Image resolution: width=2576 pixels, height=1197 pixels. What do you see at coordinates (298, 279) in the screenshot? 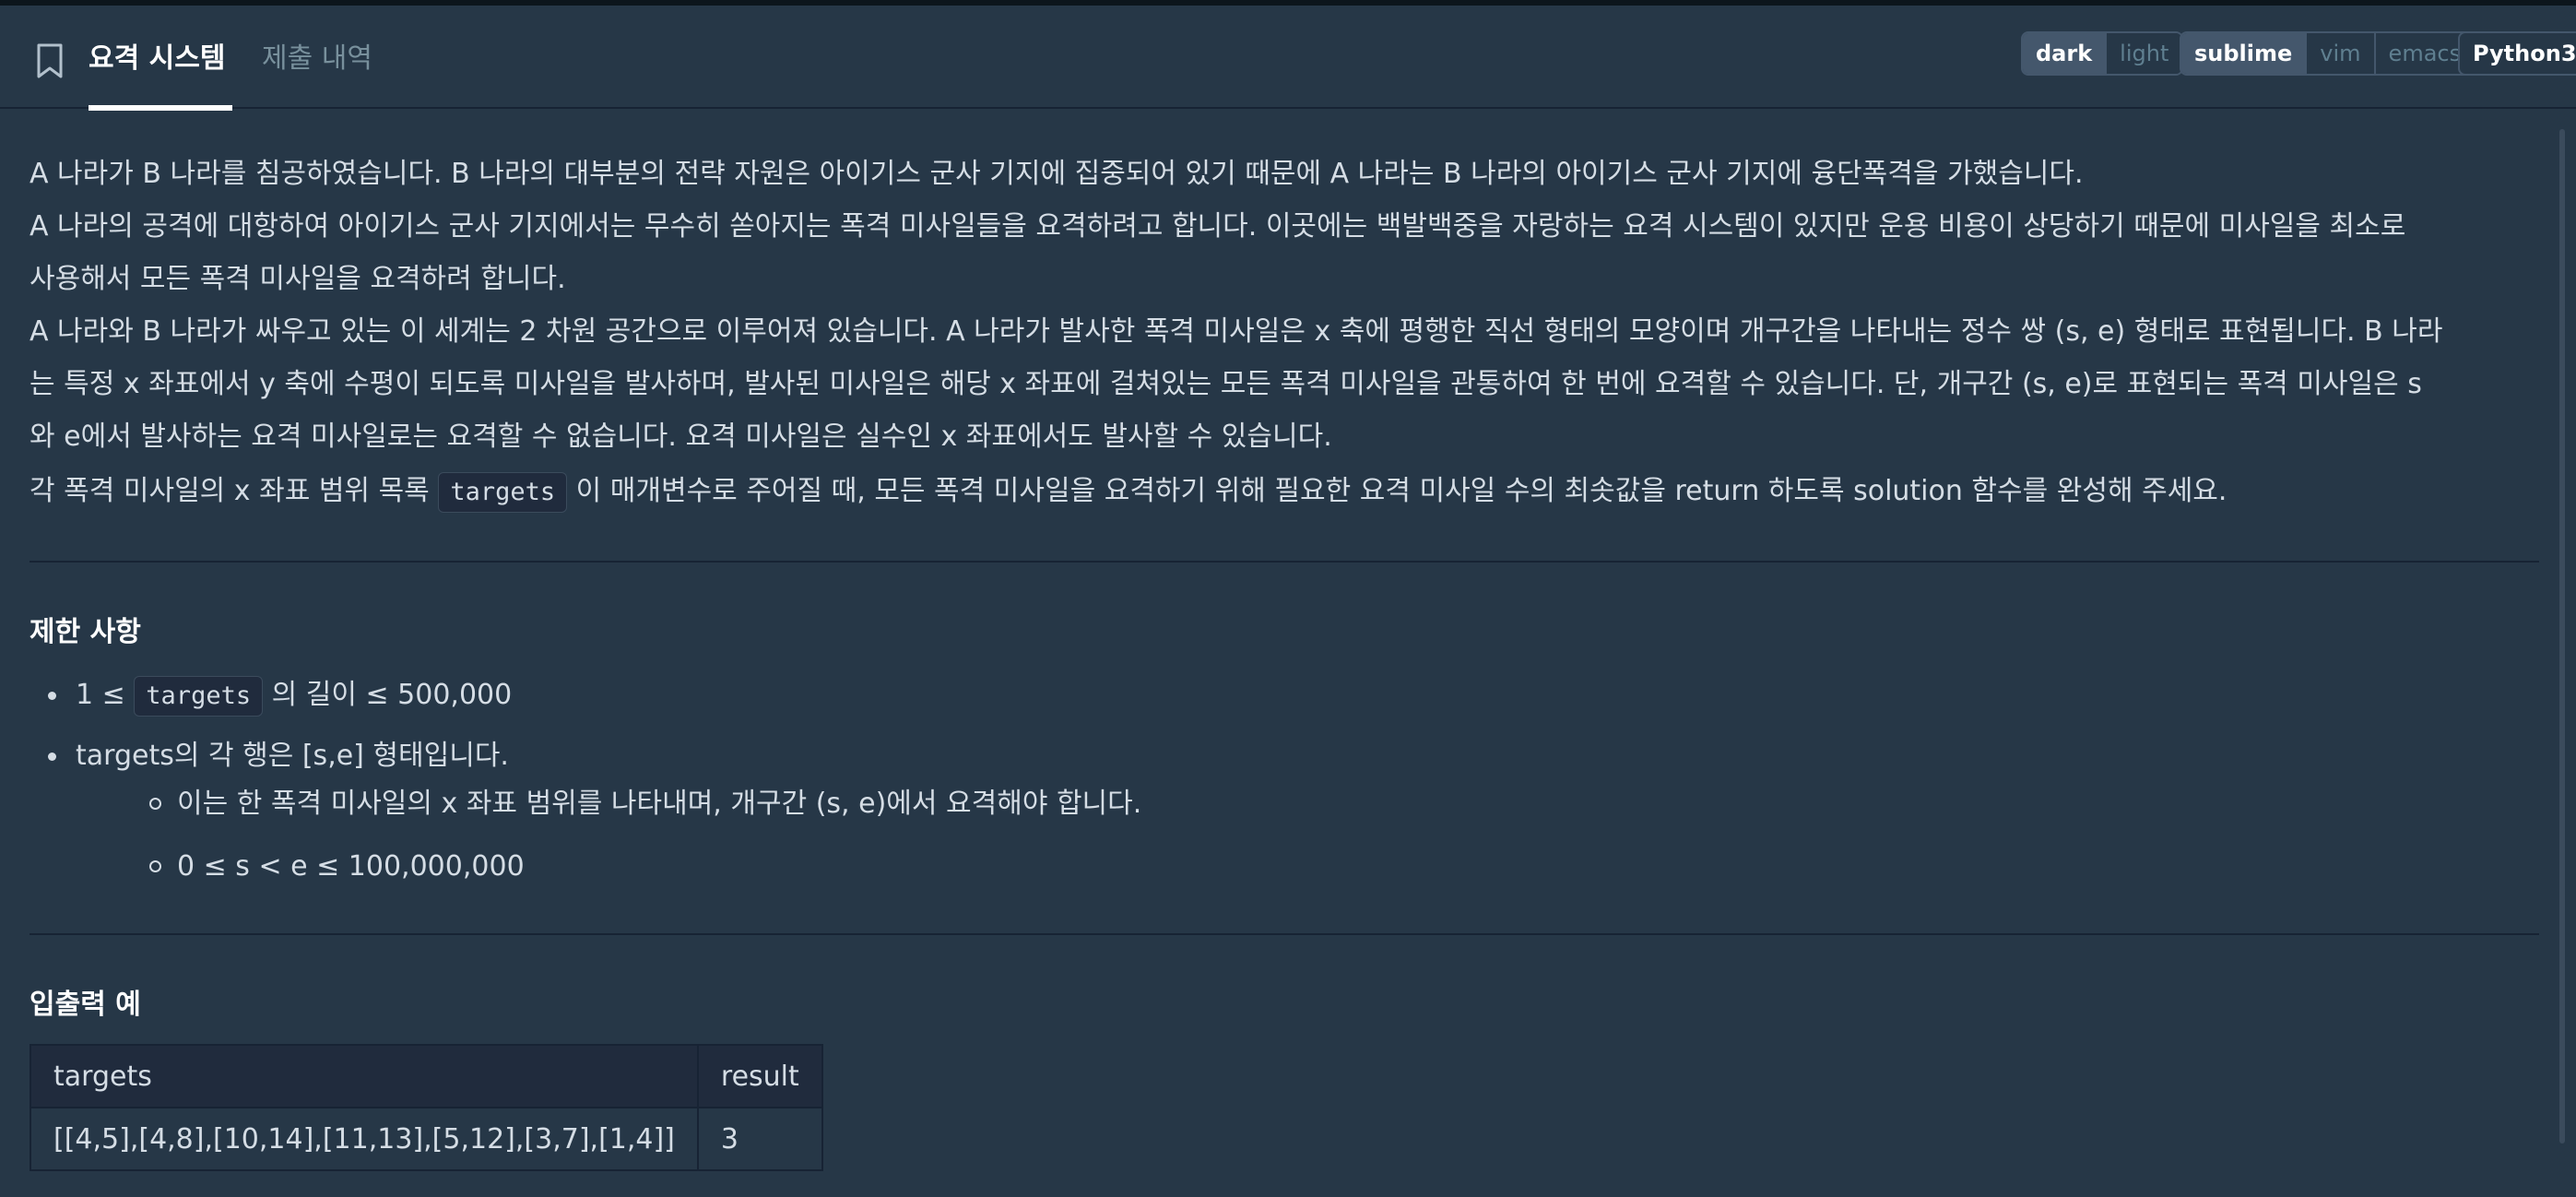
I see `description-paragraph-2b: 사용해서 모든 폭격 미사일을 요격하려 합니다.` at bounding box center [298, 279].